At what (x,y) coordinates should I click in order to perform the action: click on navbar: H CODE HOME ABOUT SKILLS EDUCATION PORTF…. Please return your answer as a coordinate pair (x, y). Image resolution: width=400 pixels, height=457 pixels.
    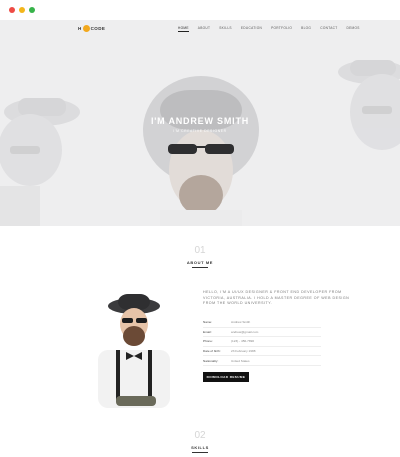
    Looking at the image, I should click on (200, 28).